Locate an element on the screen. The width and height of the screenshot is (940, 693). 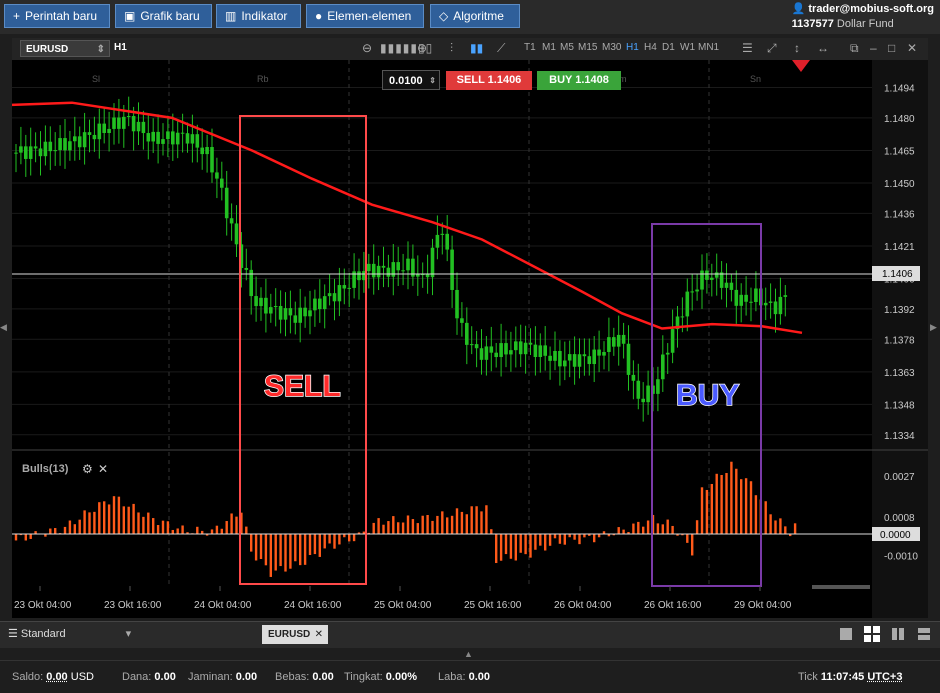
timeframe-t1: T1 is located at coordinates (530, 47).